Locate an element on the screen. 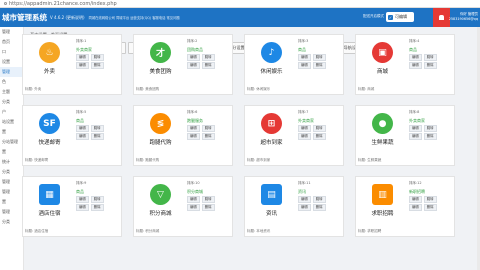 Image resolution: width=480 pixels, height=270 pixels. menu-icon: ▽ is located at coordinates (160, 194).